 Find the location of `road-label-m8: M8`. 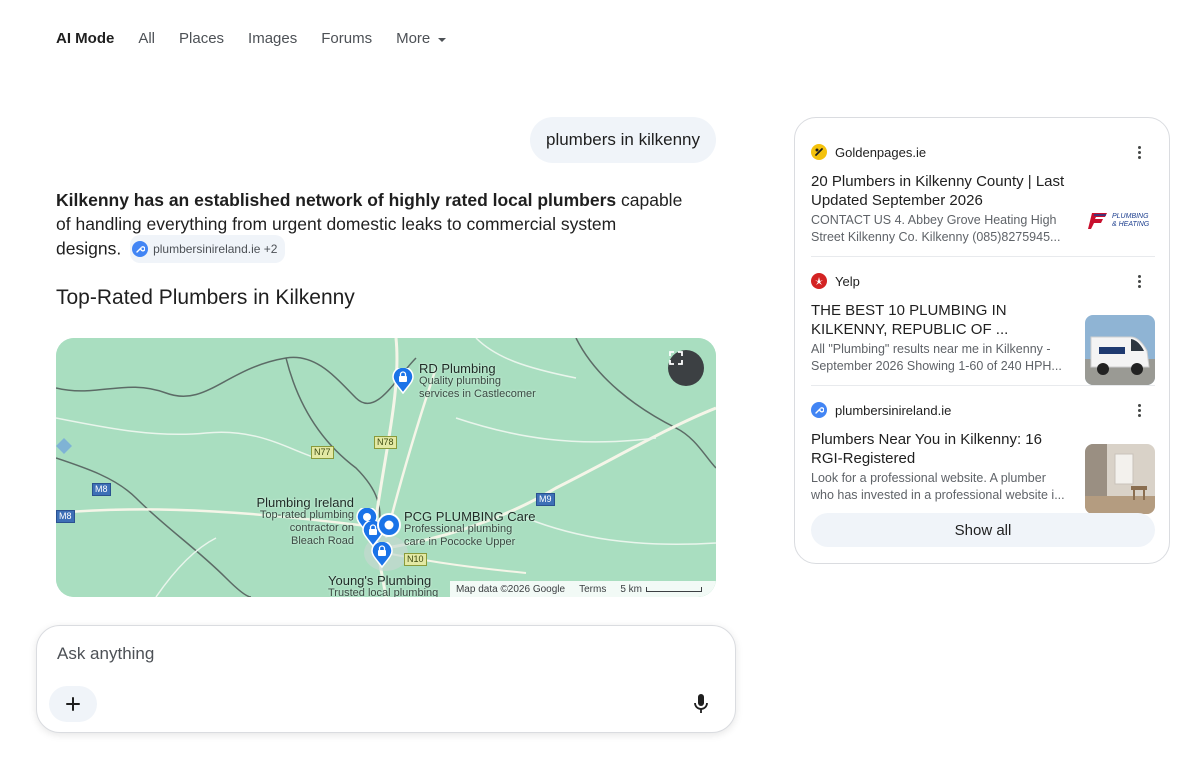

road-label-m8: M8 is located at coordinates (101, 489).